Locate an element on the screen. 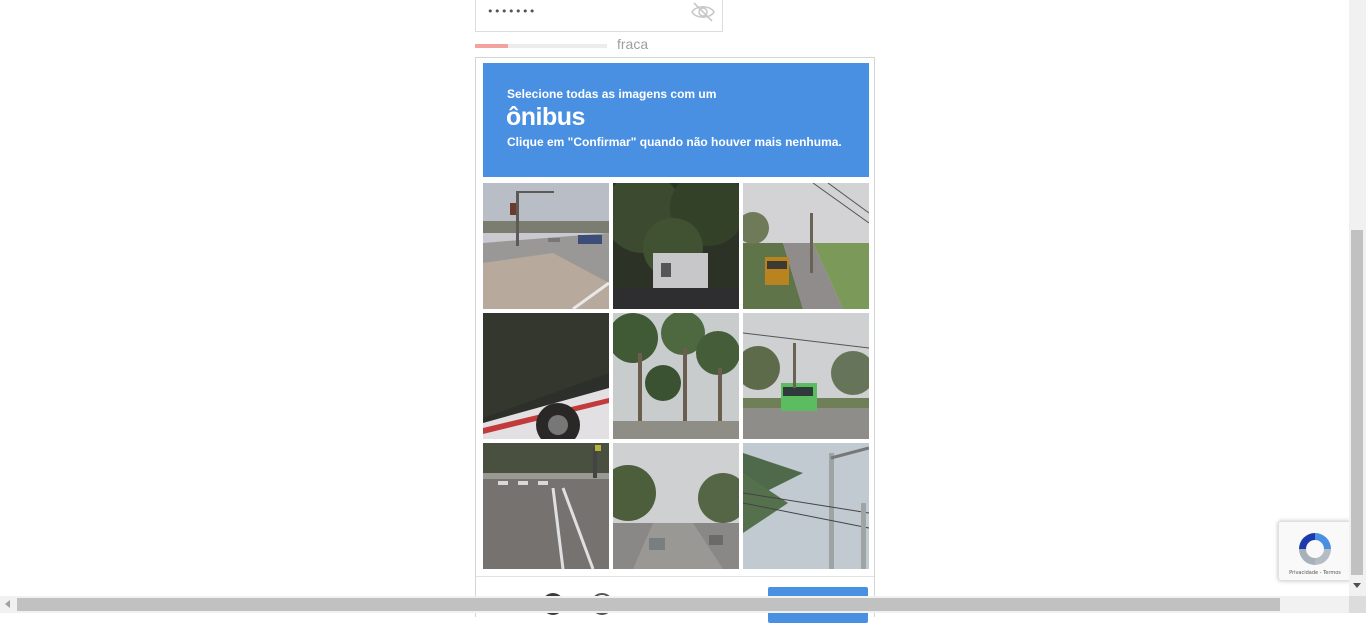 The image size is (1366, 623). vertical-scrollbar is located at coordinates (1357, 298).